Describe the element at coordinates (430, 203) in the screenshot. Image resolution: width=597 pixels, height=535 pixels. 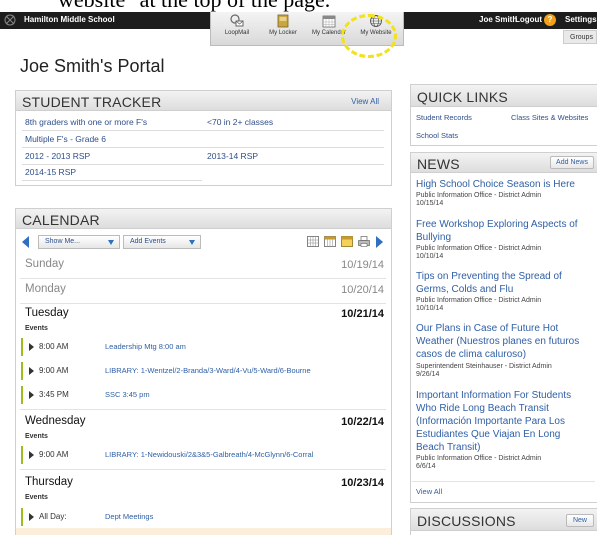
I see `news-date: 10/15/14` at that location.